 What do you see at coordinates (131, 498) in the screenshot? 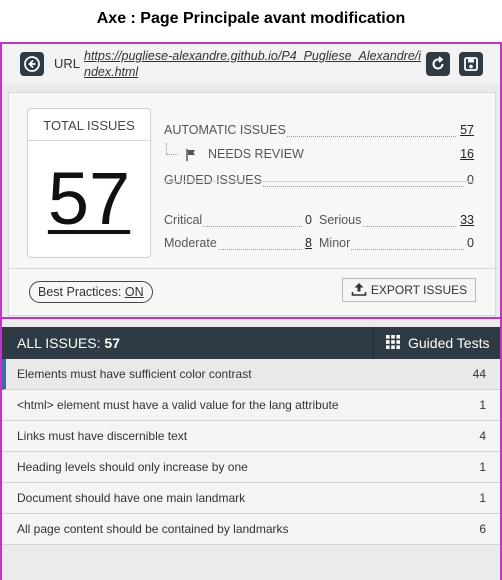
I see `issue-text: Document should have one main landmark` at bounding box center [131, 498].